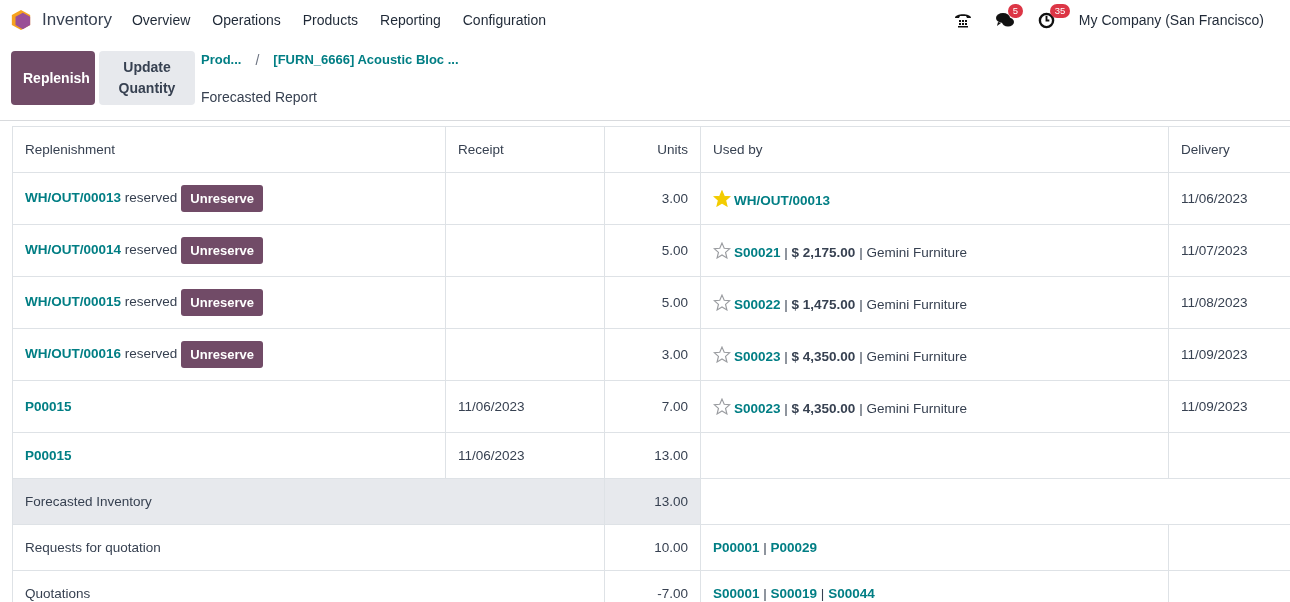  I want to click on column-header: Delivery, so click(1229, 149).